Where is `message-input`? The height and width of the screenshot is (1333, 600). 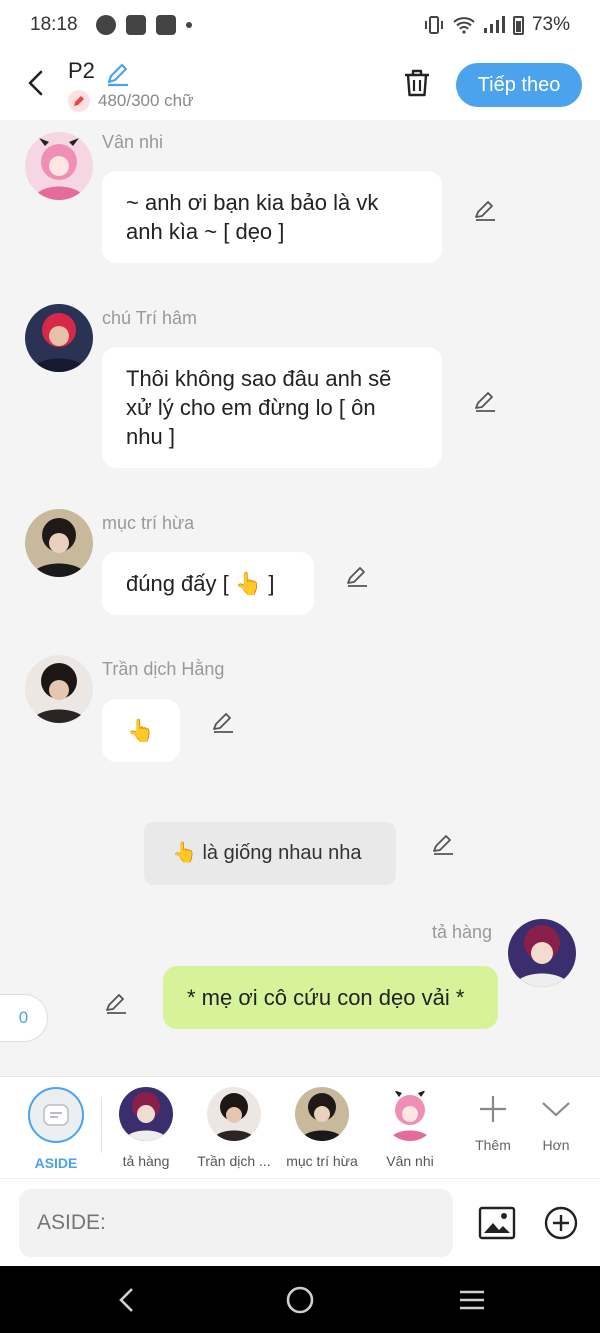 message-input is located at coordinates (236, 1223).